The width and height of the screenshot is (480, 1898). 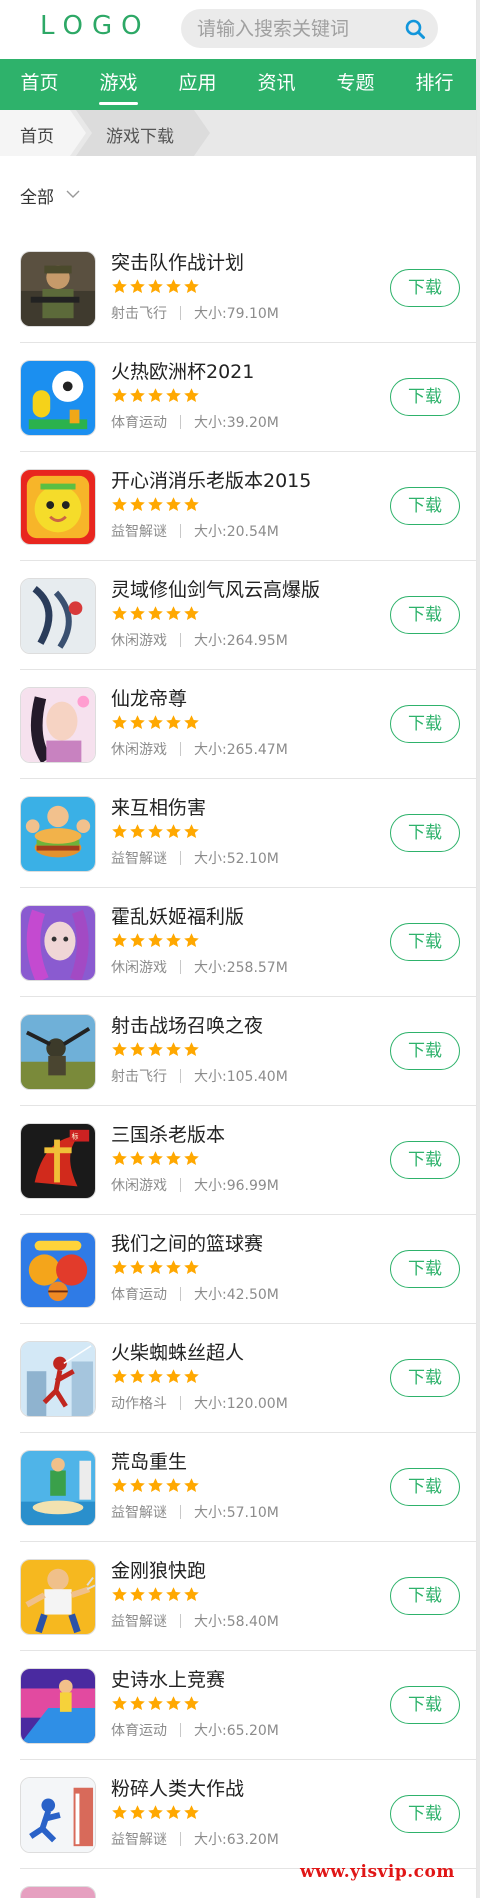 What do you see at coordinates (297, 28) in the screenshot?
I see `search-input` at bounding box center [297, 28].